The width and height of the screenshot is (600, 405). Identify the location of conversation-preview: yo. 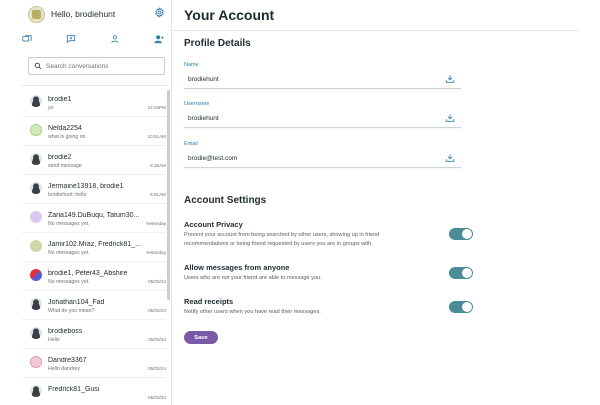
(51, 108).